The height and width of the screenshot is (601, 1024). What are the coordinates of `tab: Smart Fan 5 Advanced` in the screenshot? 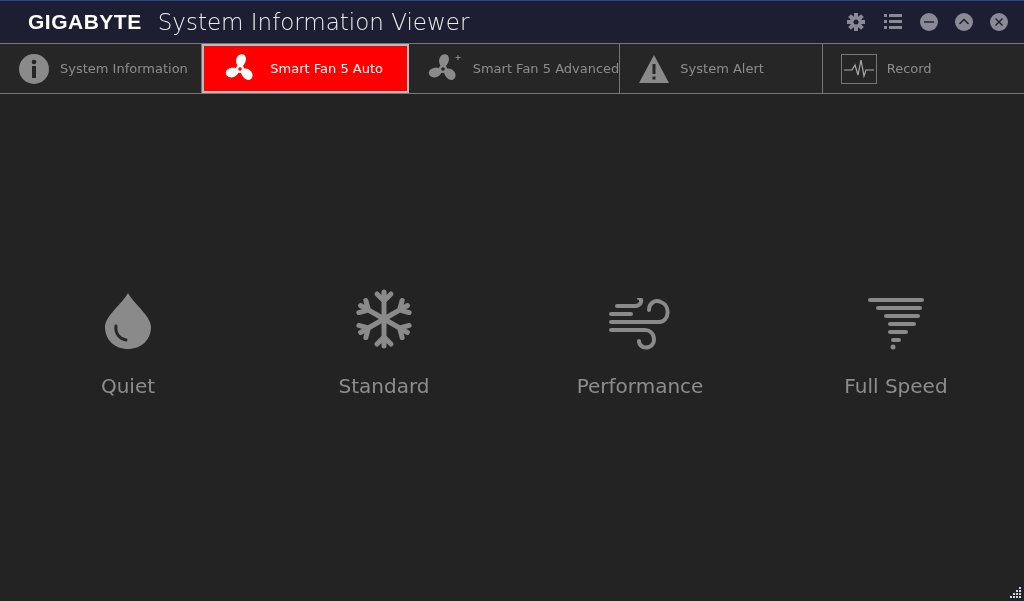 It's located at (514, 68).